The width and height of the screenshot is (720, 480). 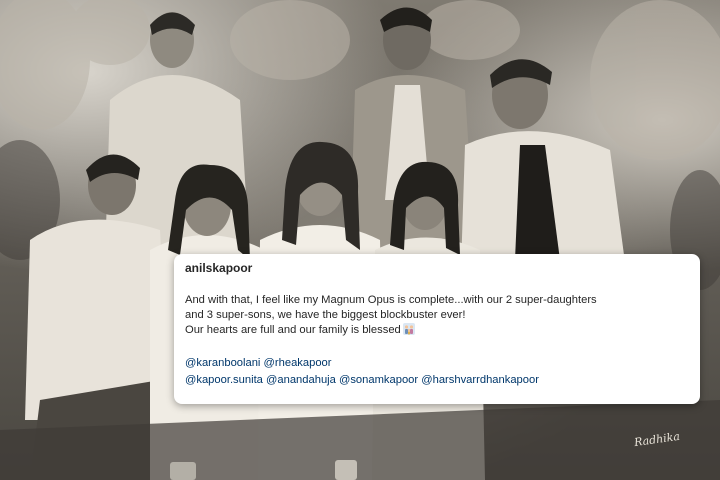 I want to click on mention-link-karanboolani: @karanboolani, so click(x=222, y=363).